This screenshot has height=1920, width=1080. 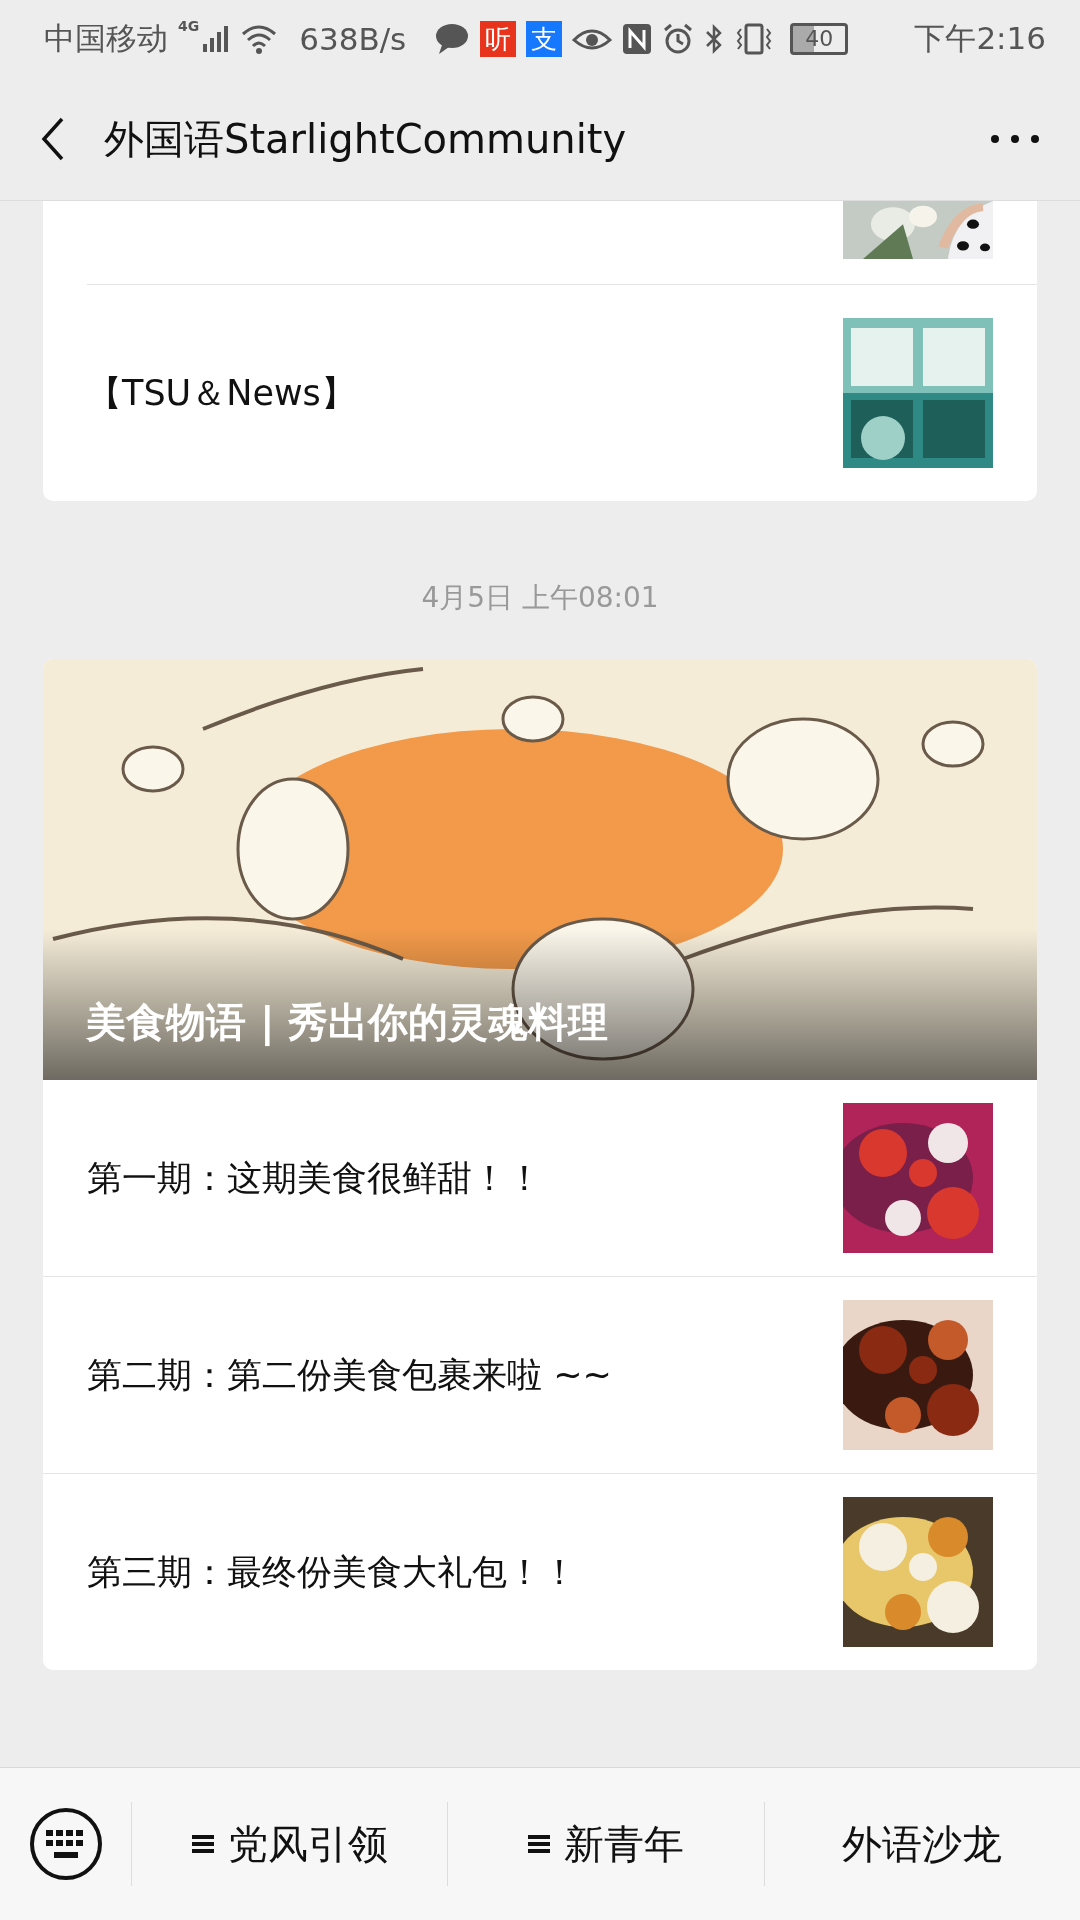 I want to click on app-badge: 支, so click(x=544, y=39).